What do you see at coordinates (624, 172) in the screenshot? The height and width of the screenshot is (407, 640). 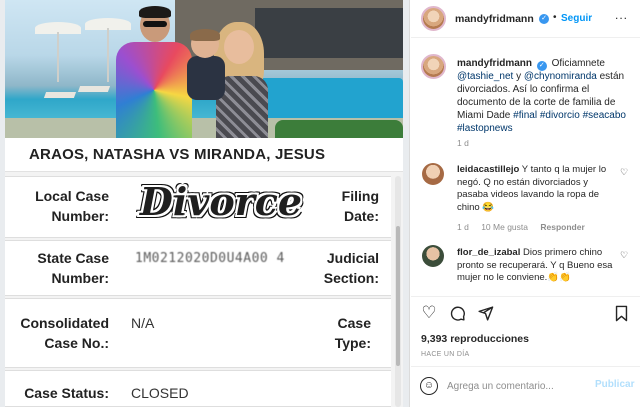 I see `comment-1-like-icon: ♡` at bounding box center [624, 172].